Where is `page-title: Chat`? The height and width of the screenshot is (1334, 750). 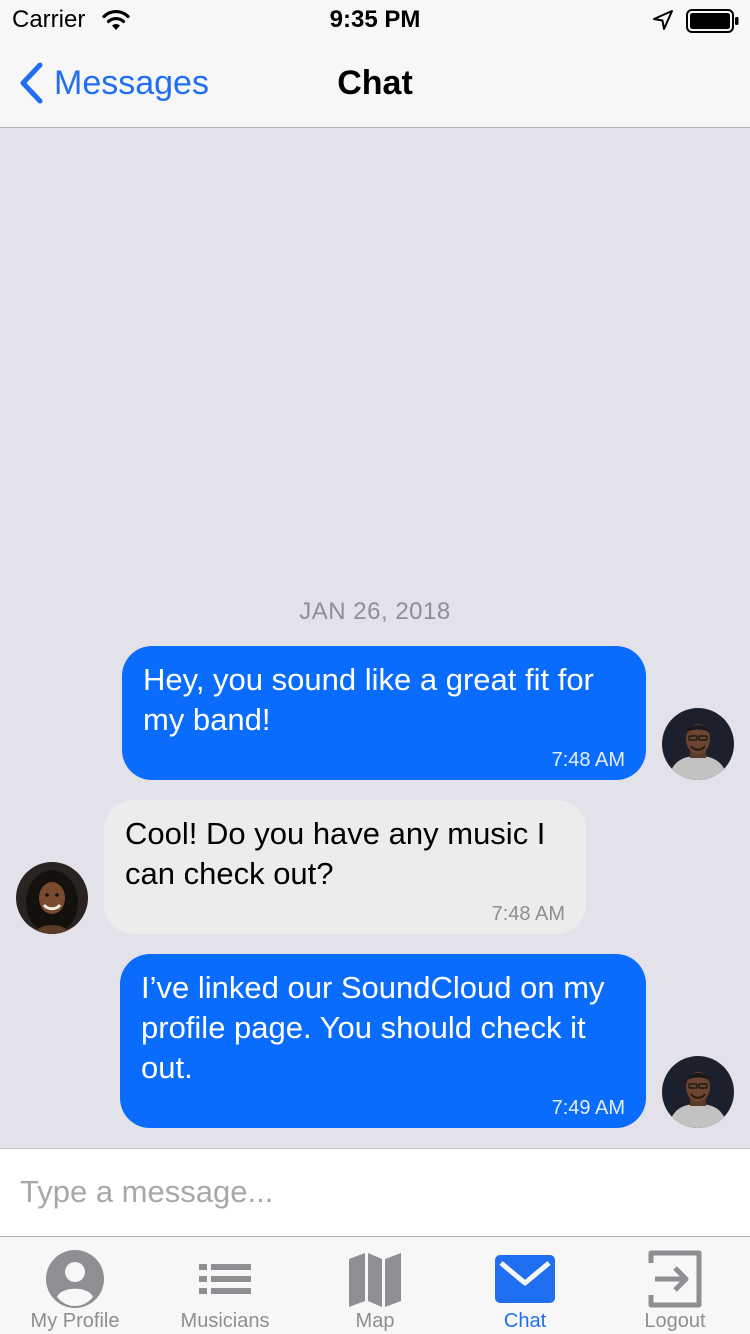
page-title: Chat is located at coordinates (375, 83).